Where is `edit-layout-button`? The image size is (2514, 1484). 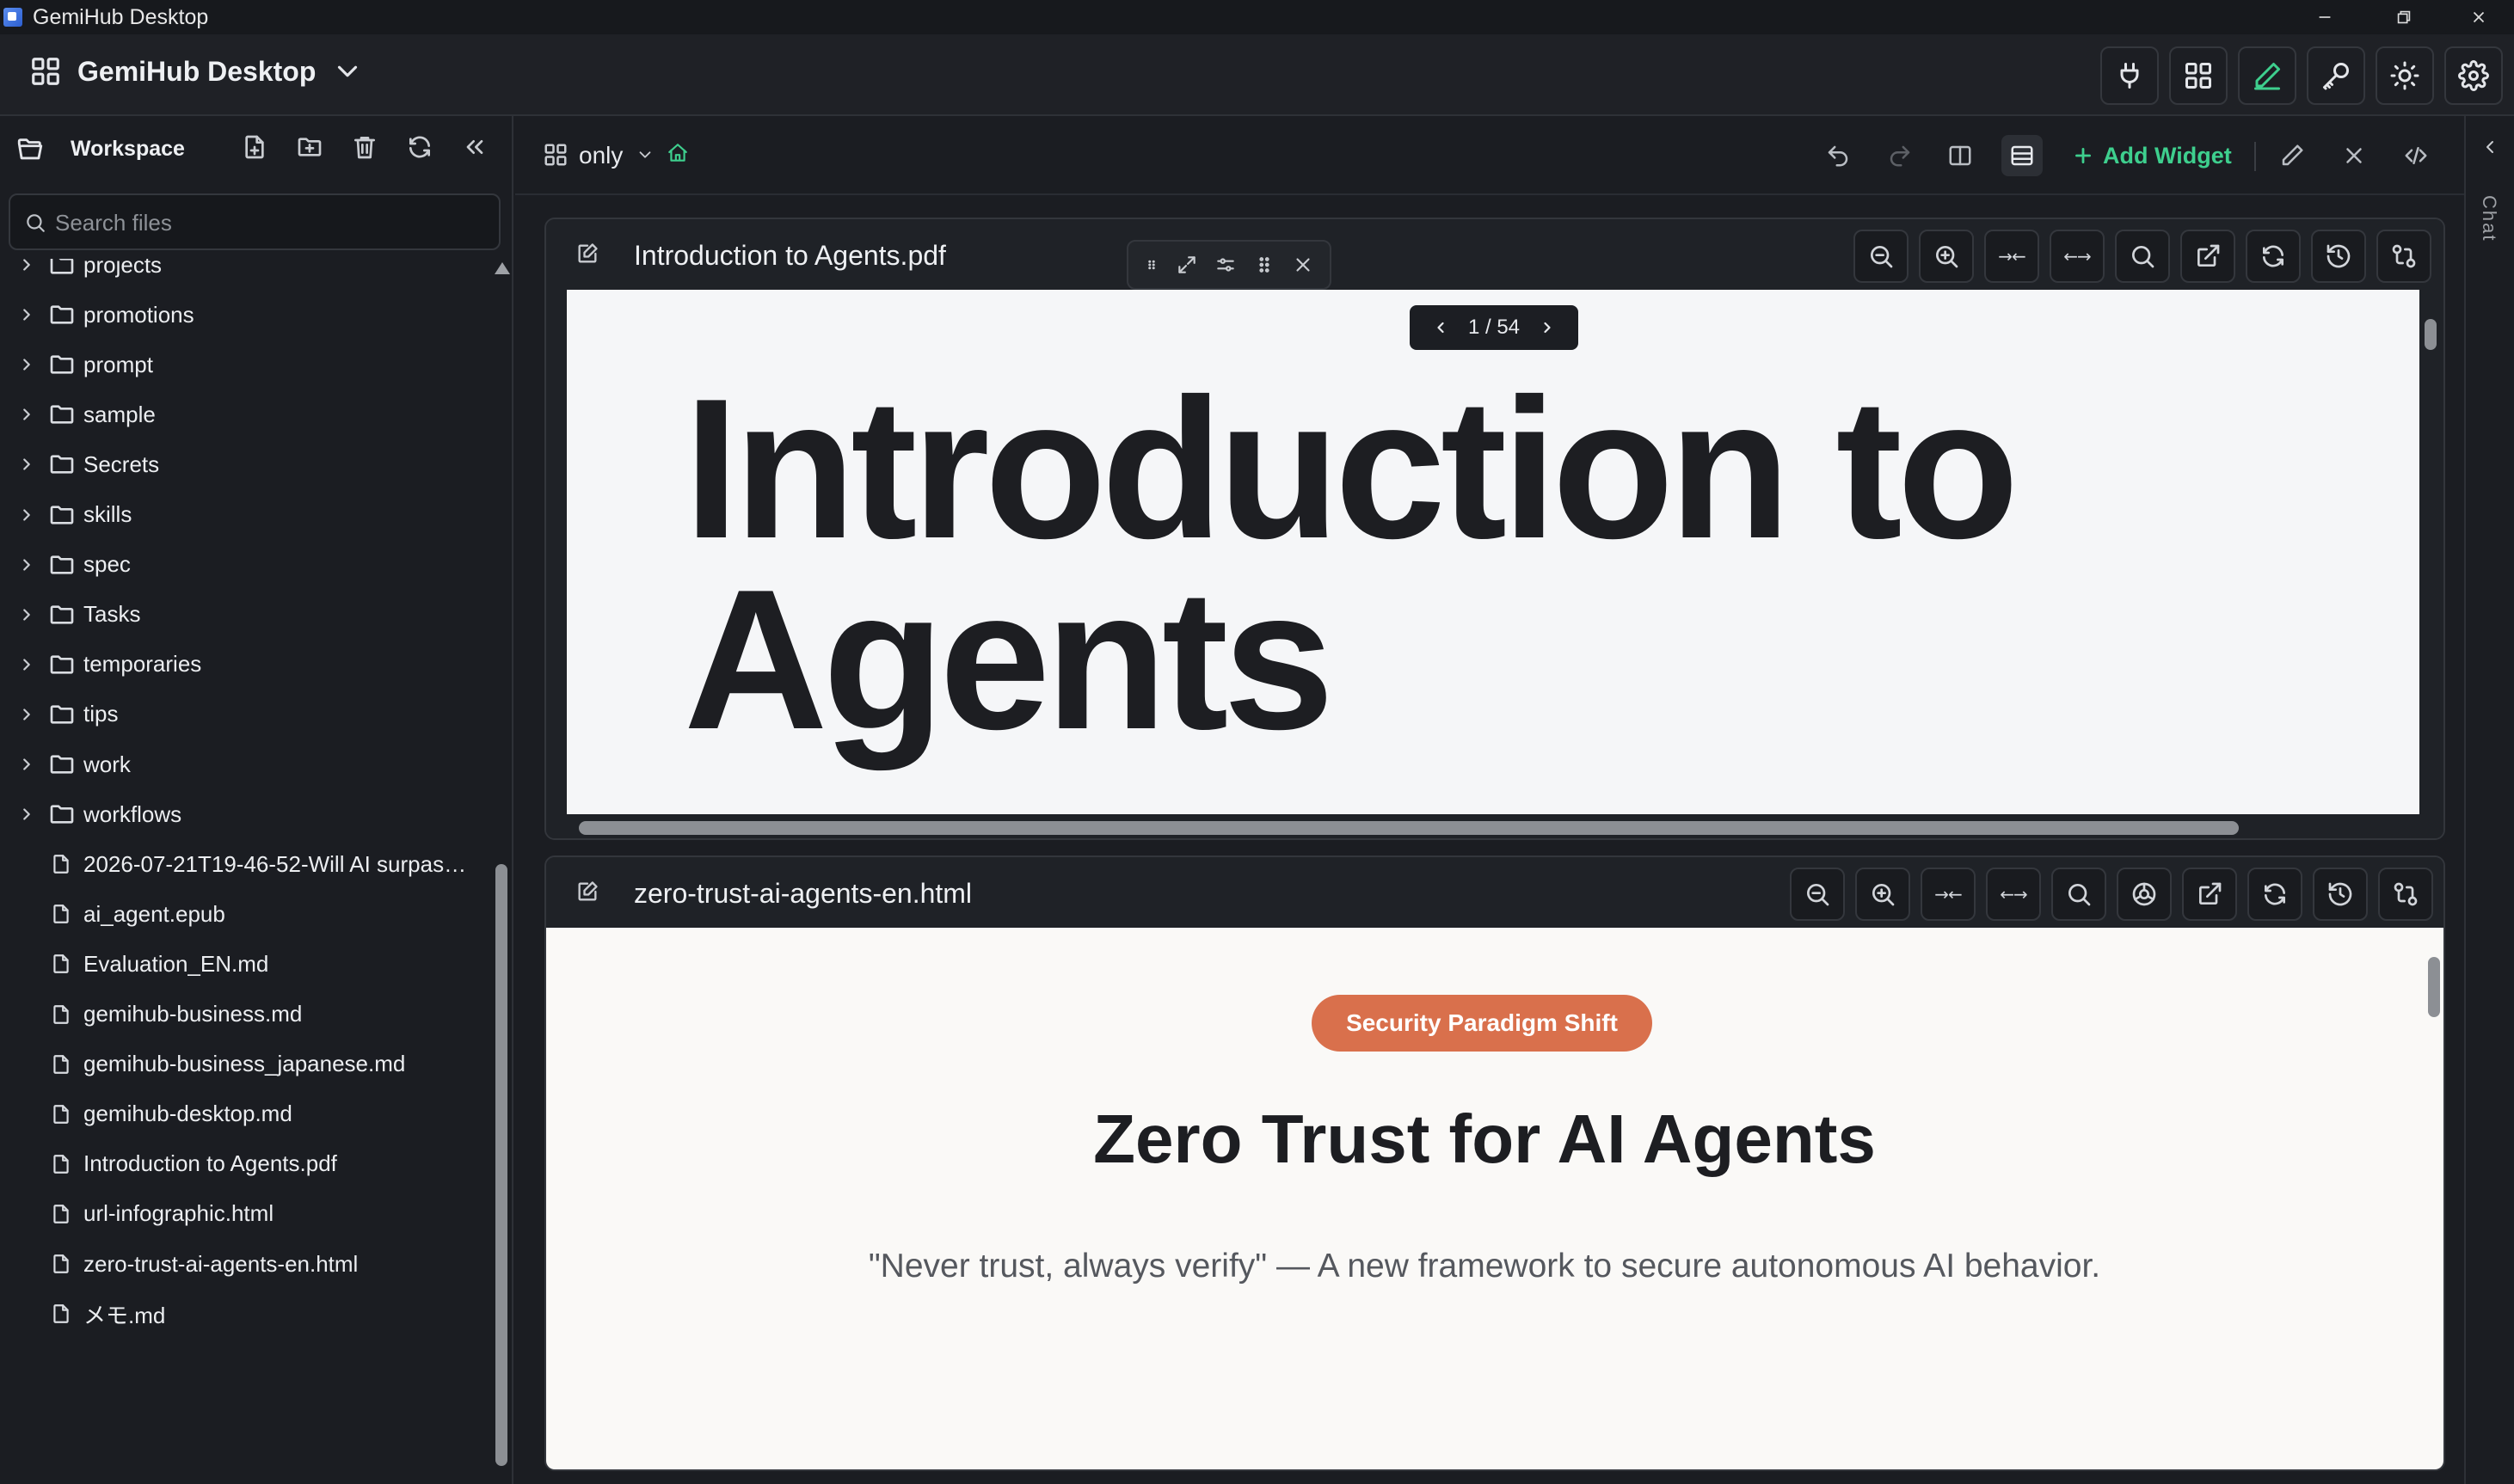 edit-layout-button is located at coordinates (2292, 155).